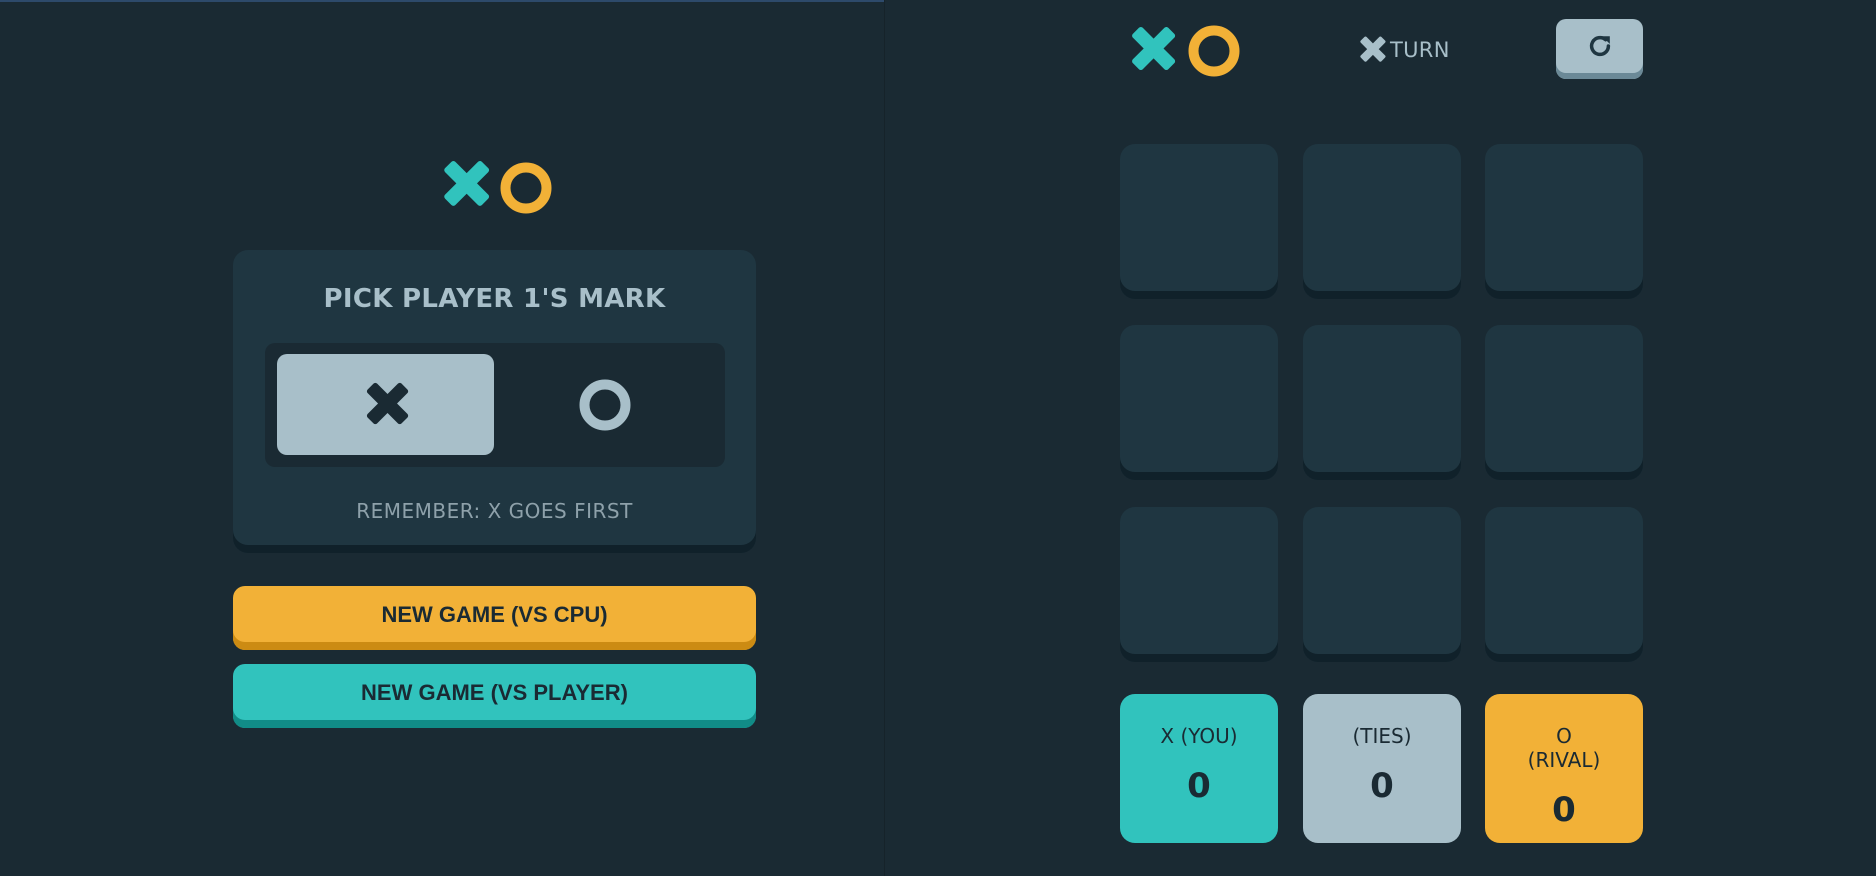  I want to click on reminder-text: REMEMBER: X GOES FIRST, so click(494, 511).